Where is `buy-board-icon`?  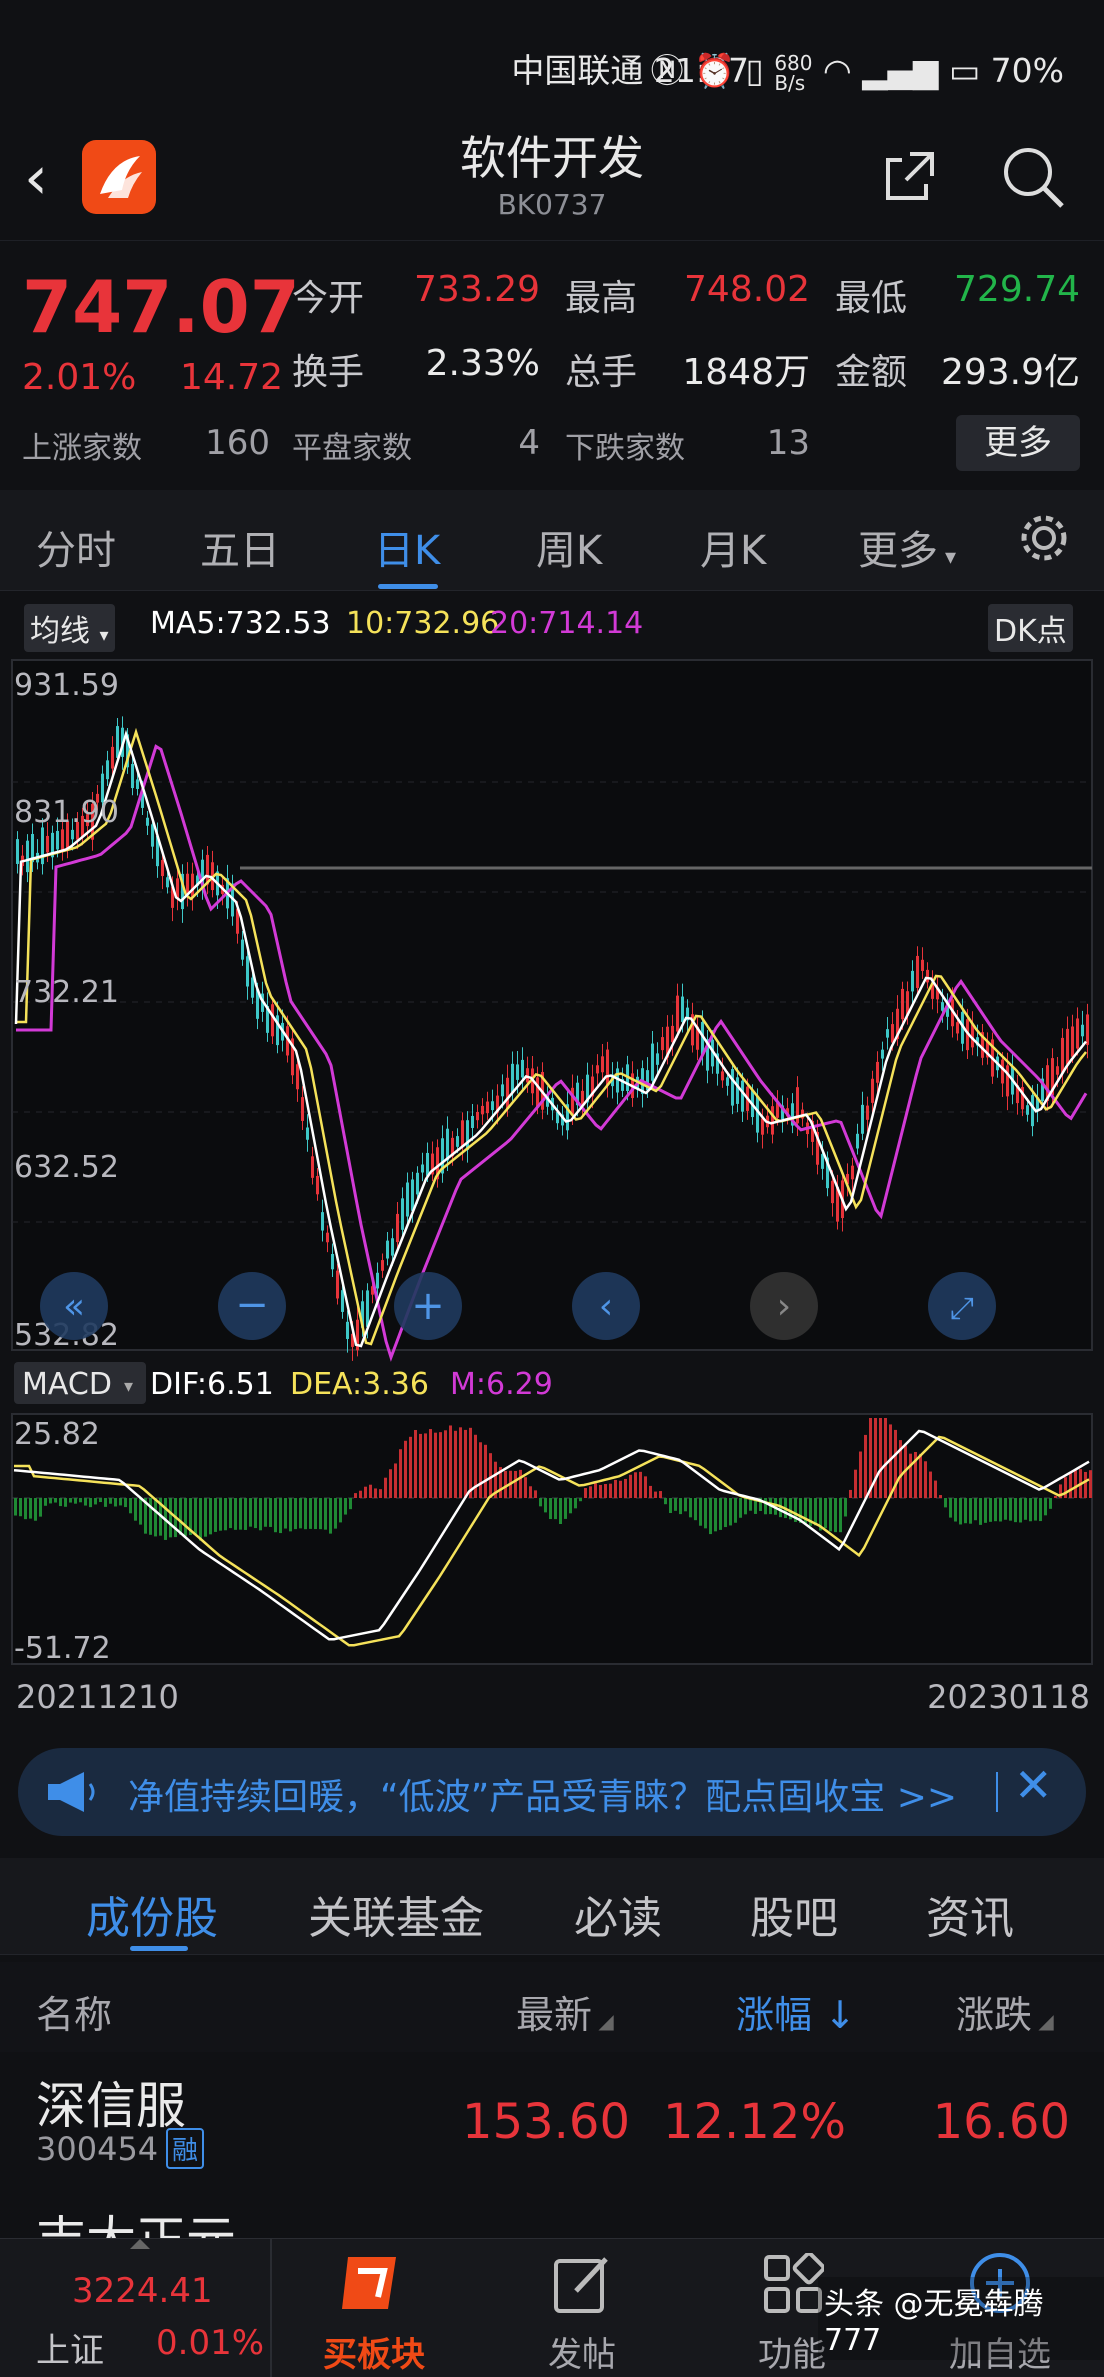 buy-board-icon is located at coordinates (373, 2284).